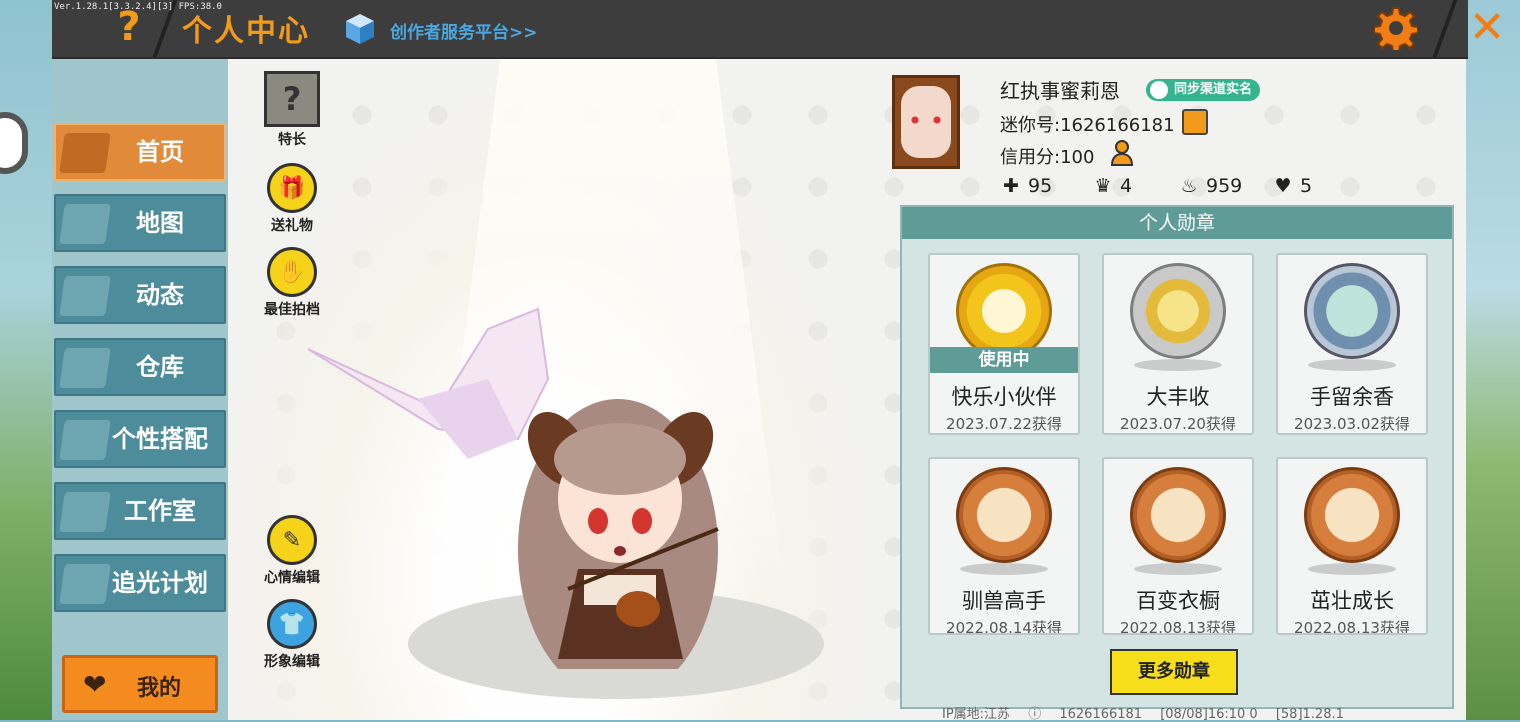 This screenshot has height=722, width=1520. I want to click on background-left, so click(27, 360).